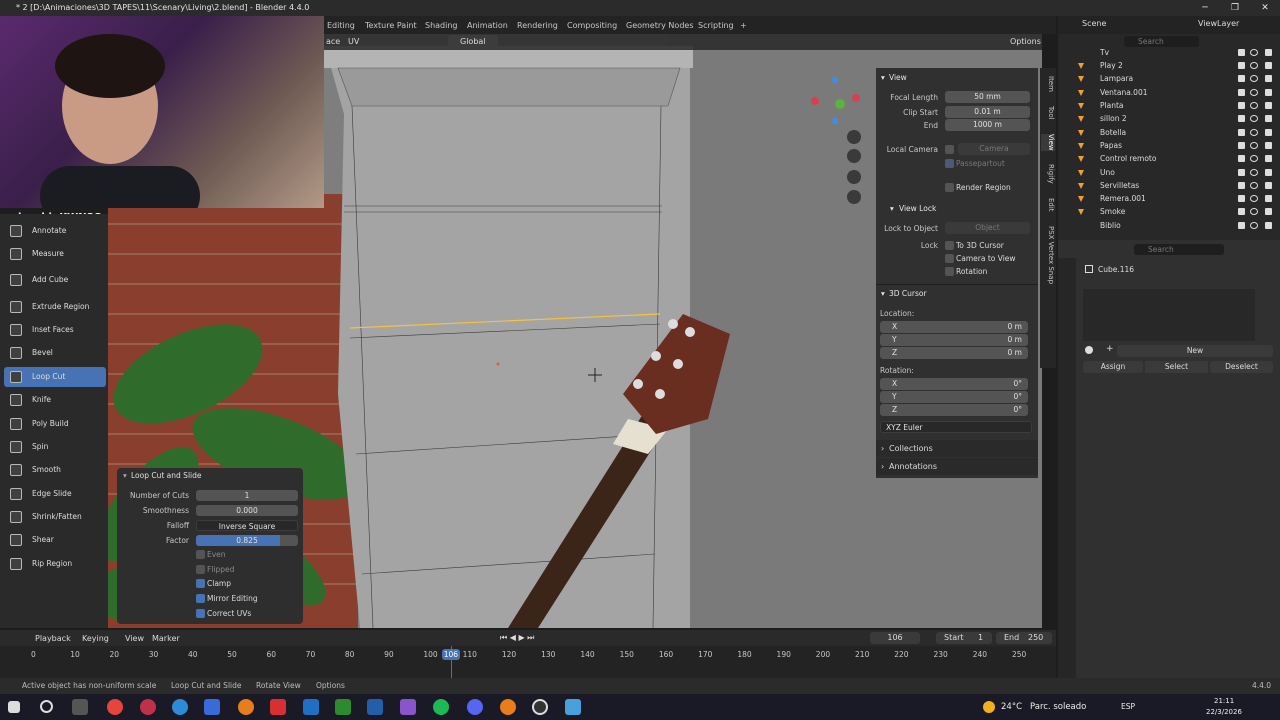  Describe the element at coordinates (46, 706) in the screenshot. I see `search-icon` at that location.